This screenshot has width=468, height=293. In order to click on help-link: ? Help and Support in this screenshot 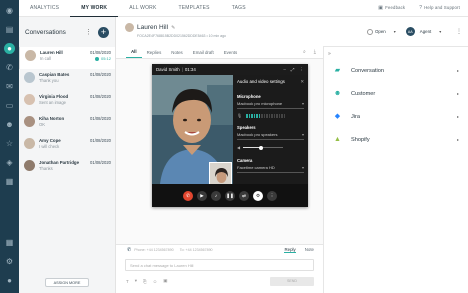, I will do `click(439, 8)`.